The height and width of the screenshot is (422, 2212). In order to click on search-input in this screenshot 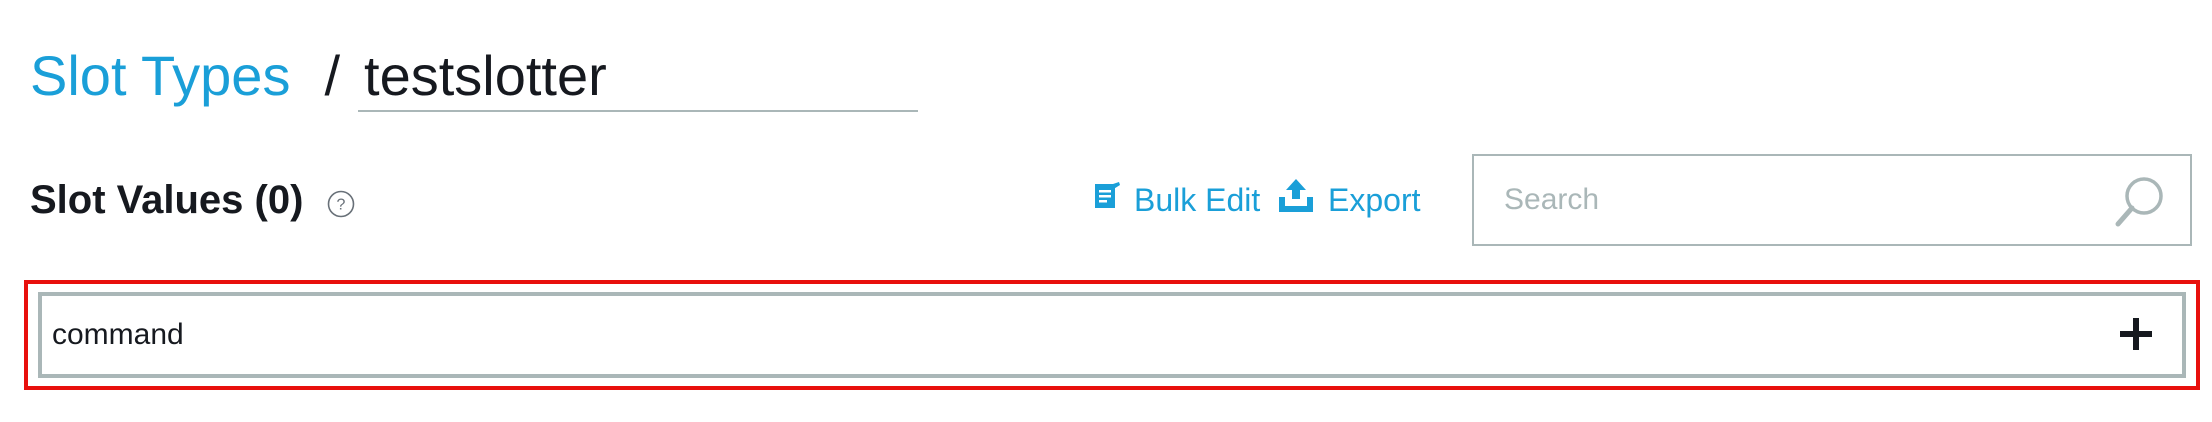, I will do `click(1794, 200)`.